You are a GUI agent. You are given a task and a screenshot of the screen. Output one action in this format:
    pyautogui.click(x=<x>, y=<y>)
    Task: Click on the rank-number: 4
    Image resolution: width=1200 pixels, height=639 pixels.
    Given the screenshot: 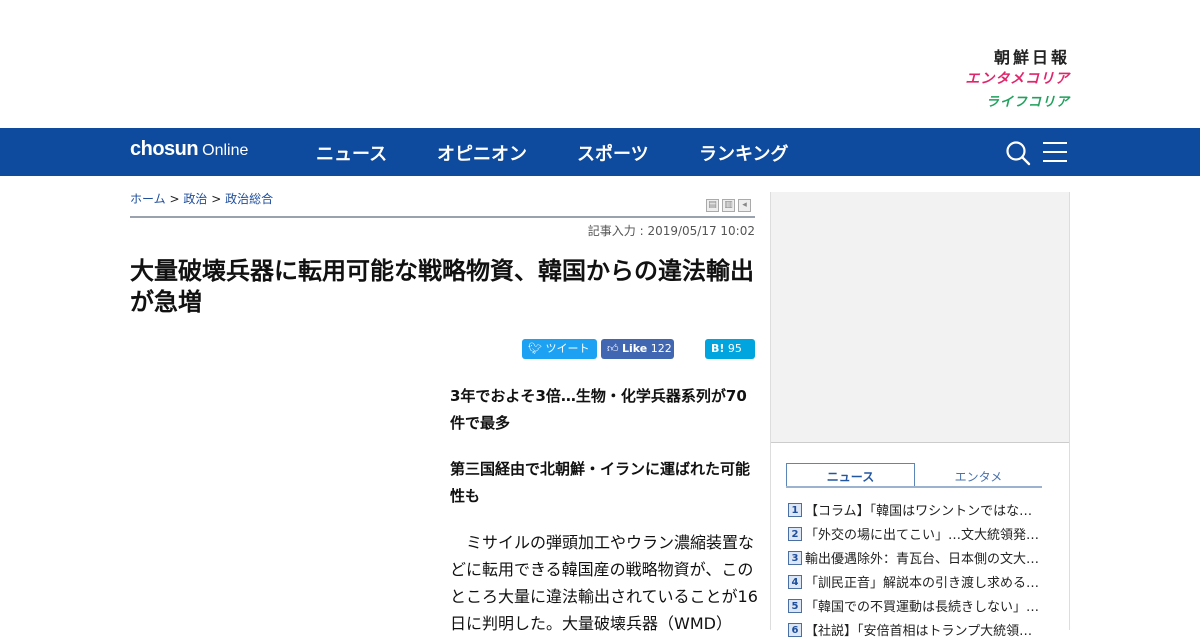 What is the action you would take?
    pyautogui.click(x=795, y=581)
    